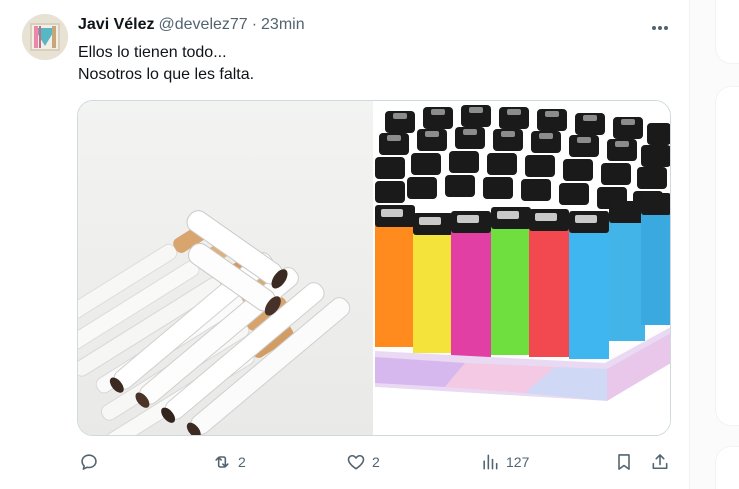  I want to click on reply-icon, so click(89, 462).